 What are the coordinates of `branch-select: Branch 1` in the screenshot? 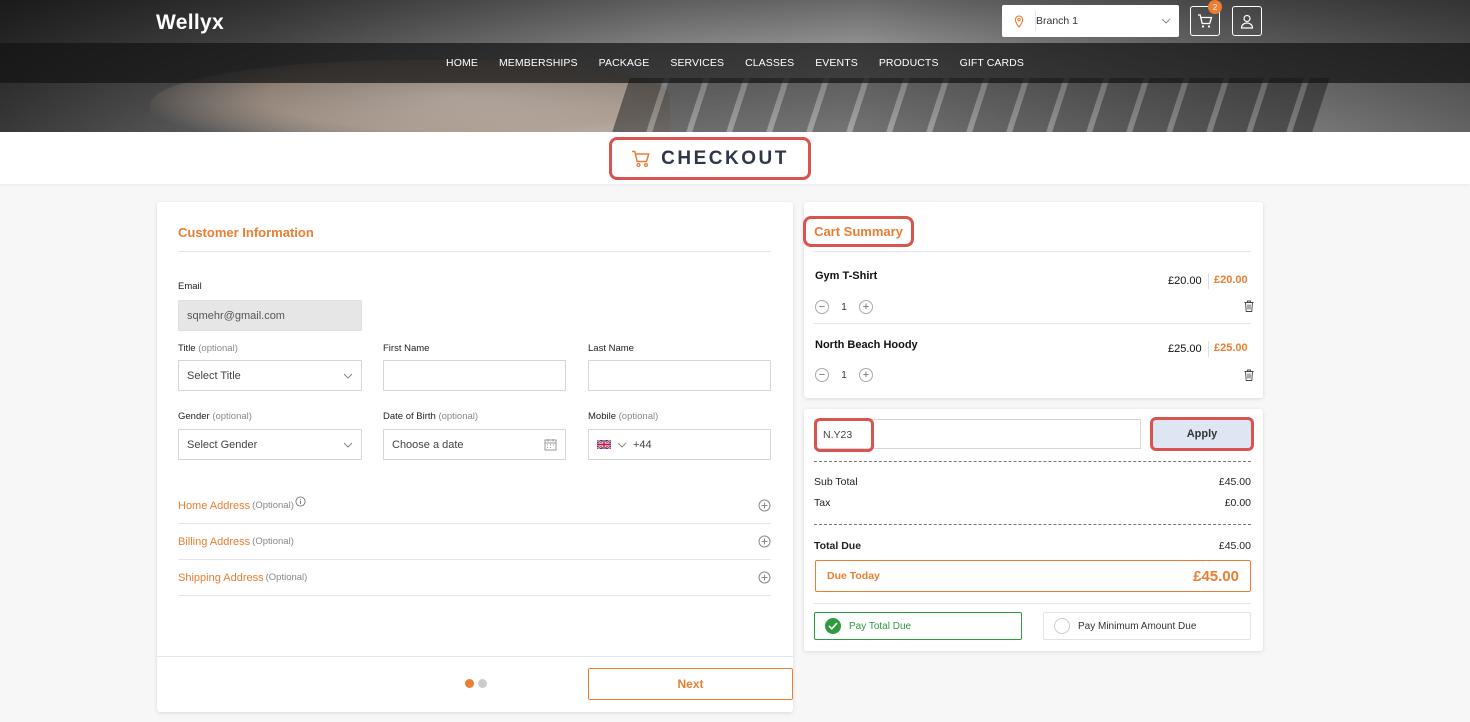 It's located at (1090, 21).